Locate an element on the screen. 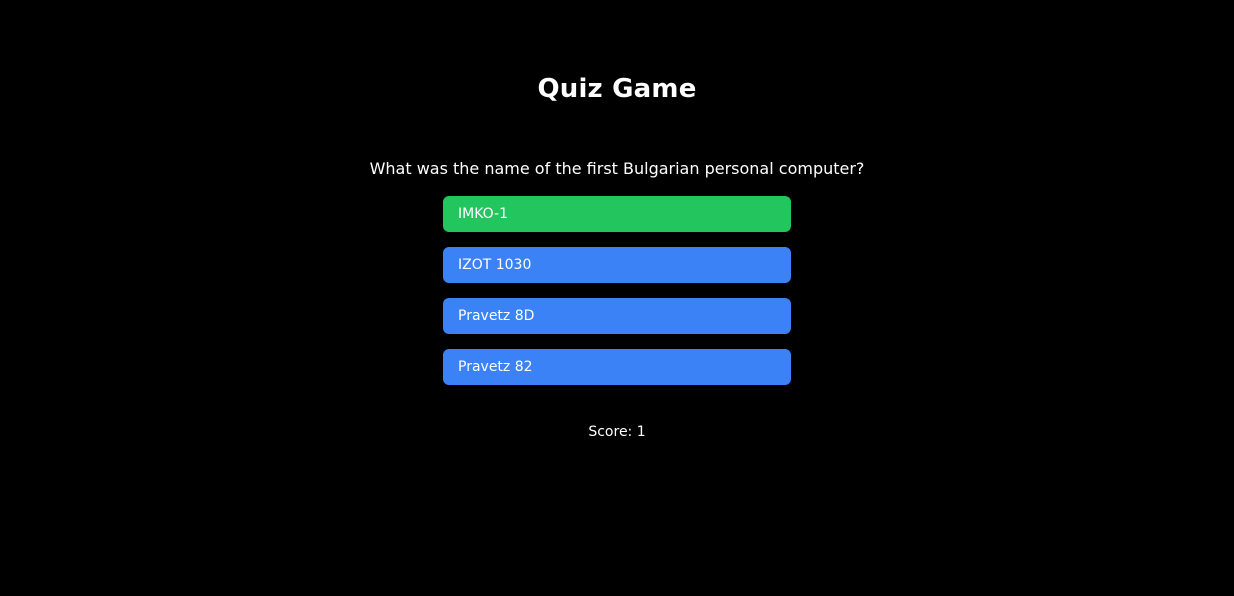 Image resolution: width=1234 pixels, height=596 pixels. answer-list: IMKO-1 IZOT 1030 Pravetz 8D Pravetz 82 is located at coordinates (617, 290).